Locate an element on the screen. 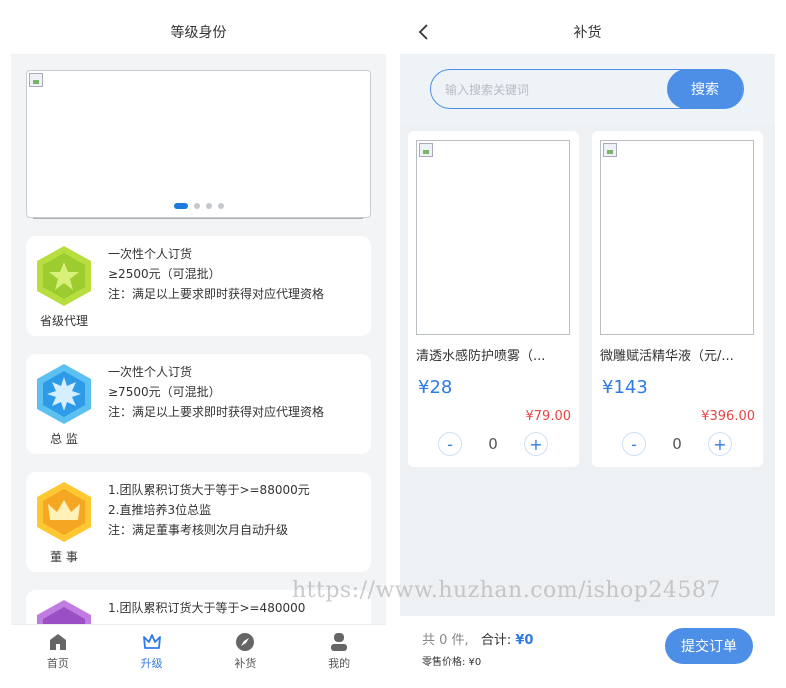 This screenshot has width=786, height=688. search-bar: 搜索 is located at coordinates (587, 90).